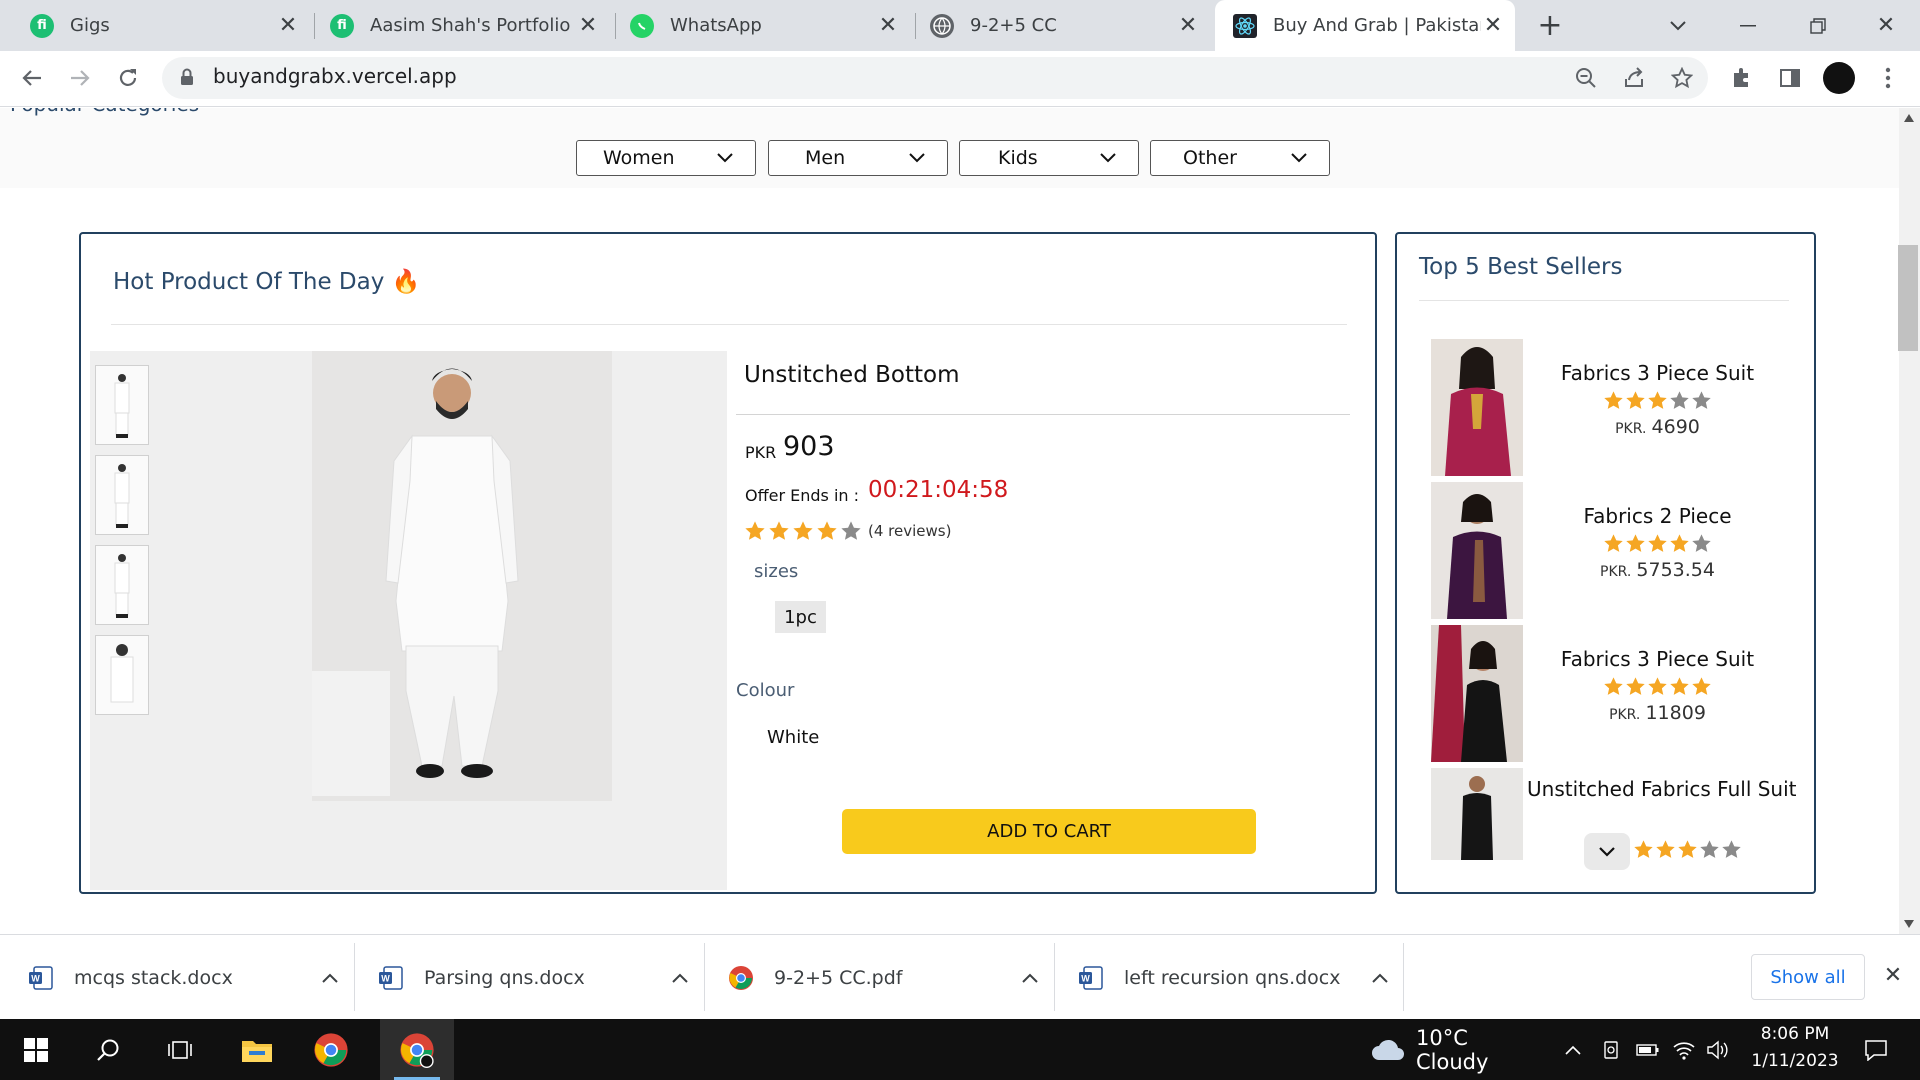 This screenshot has height=1080, width=1920. I want to click on restore-icon, so click(1818, 25).